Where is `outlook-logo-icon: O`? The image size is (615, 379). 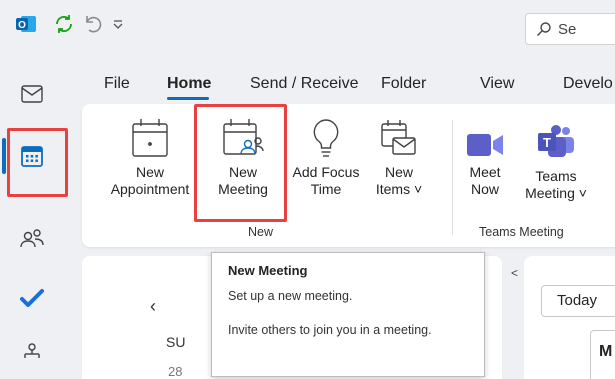
outlook-logo-icon: O is located at coordinates (26, 24).